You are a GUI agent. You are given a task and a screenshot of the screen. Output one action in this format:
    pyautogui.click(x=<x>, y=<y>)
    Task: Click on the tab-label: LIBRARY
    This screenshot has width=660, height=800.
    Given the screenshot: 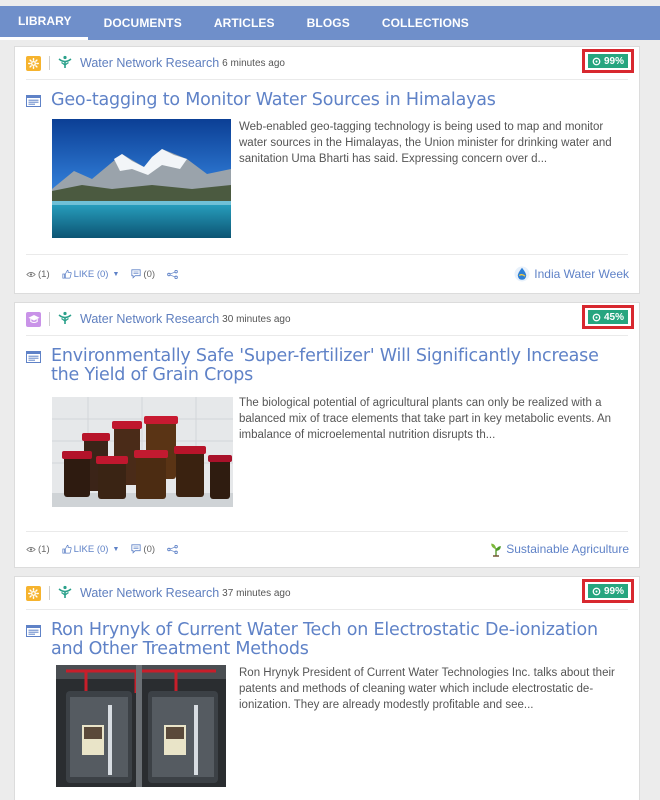 What is the action you would take?
    pyautogui.click(x=45, y=21)
    